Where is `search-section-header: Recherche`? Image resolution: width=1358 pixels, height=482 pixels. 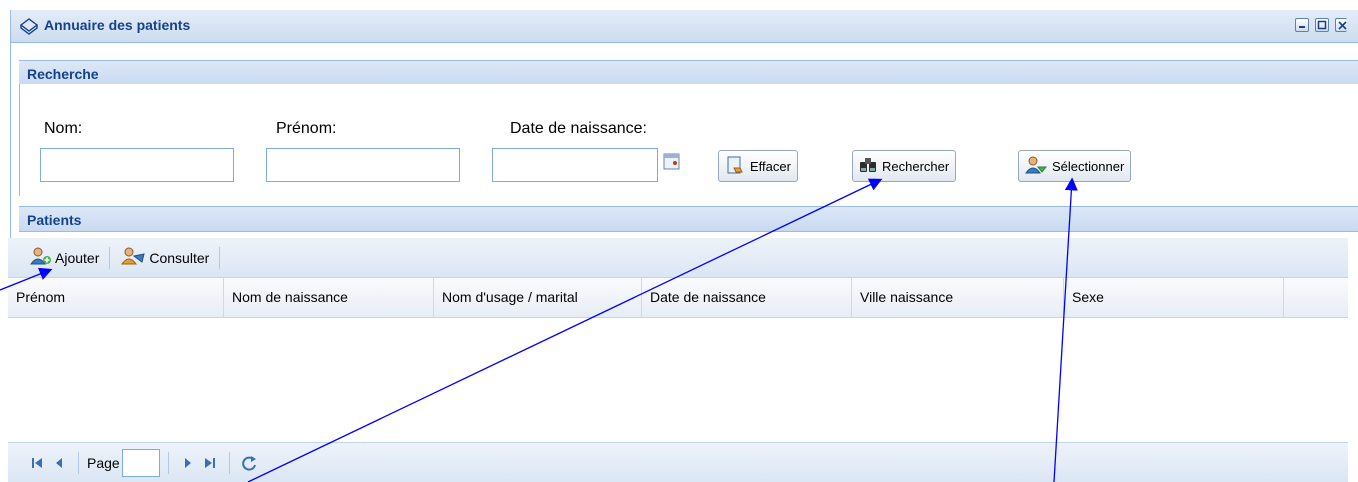
search-section-header: Recherche is located at coordinates (688, 73).